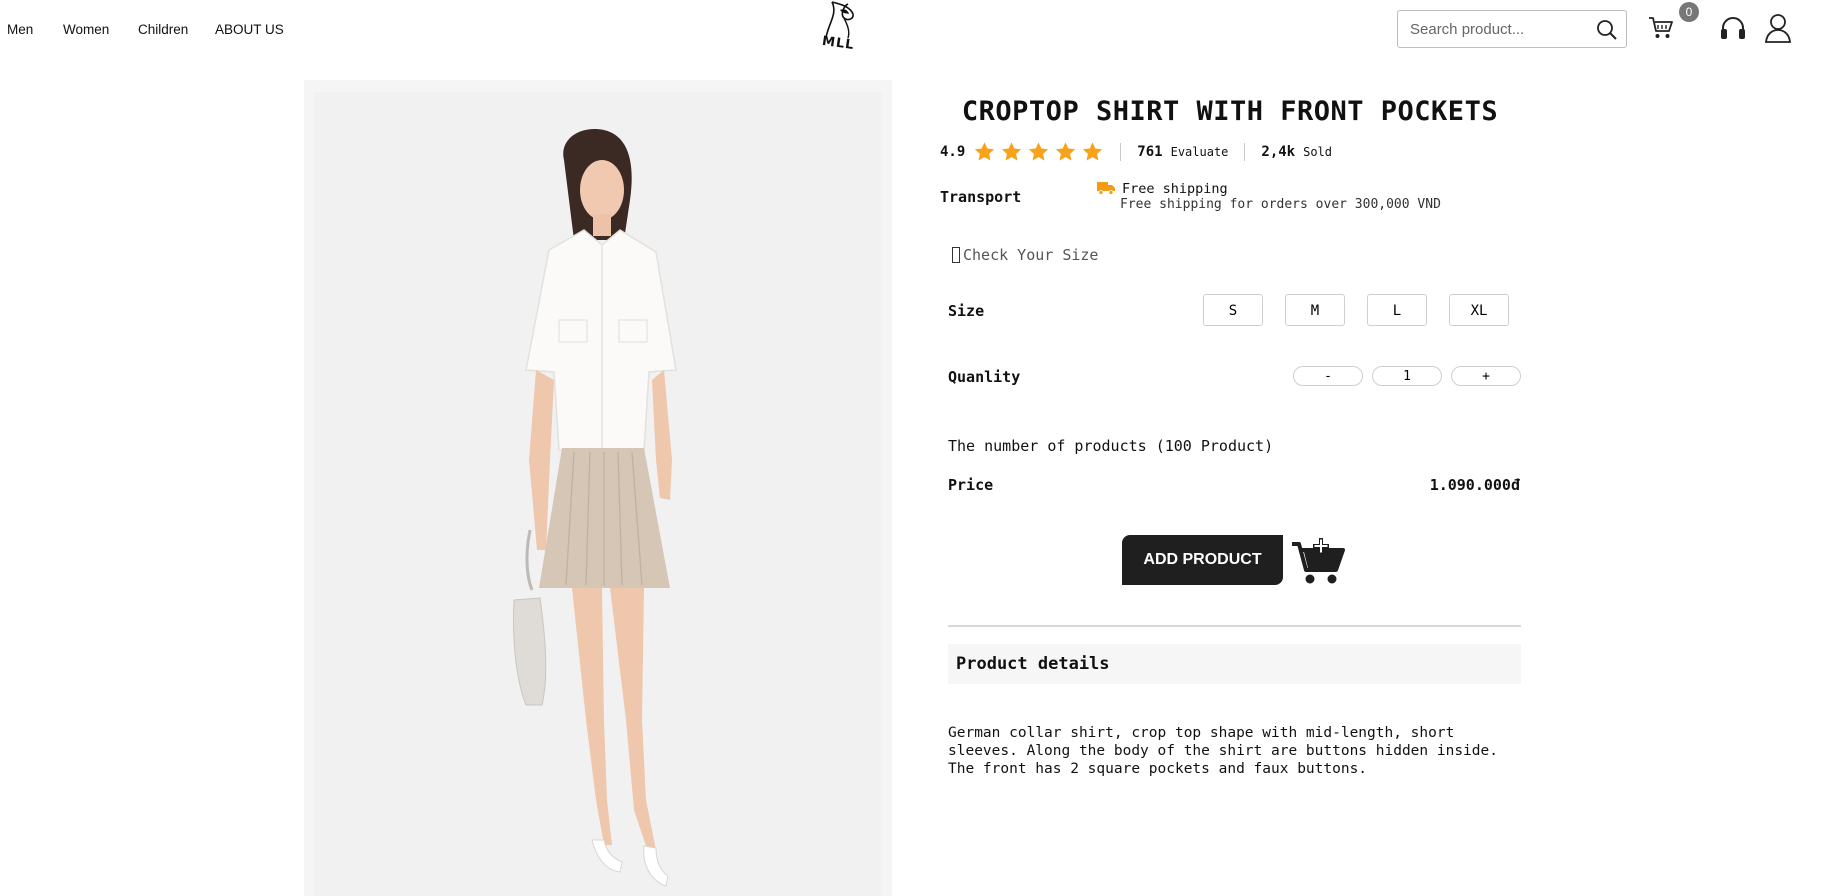  I want to click on top-navbar: Men Women Children ABOUT US MLL 0, so click(910, 30).